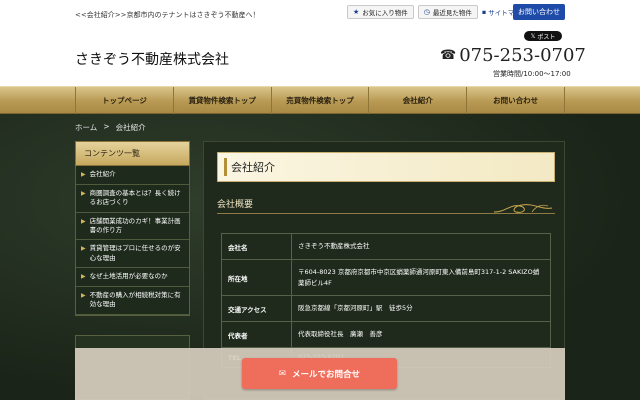 The width and height of the screenshot is (640, 400). I want to click on sidebar-item-label: 会社紹介, so click(102, 174).